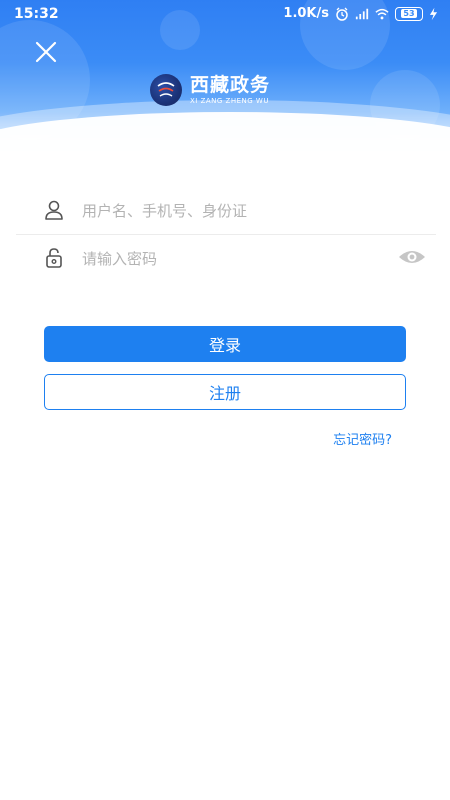 The width and height of the screenshot is (450, 800). Describe the element at coordinates (382, 13) in the screenshot. I see `wifi-icon` at that location.